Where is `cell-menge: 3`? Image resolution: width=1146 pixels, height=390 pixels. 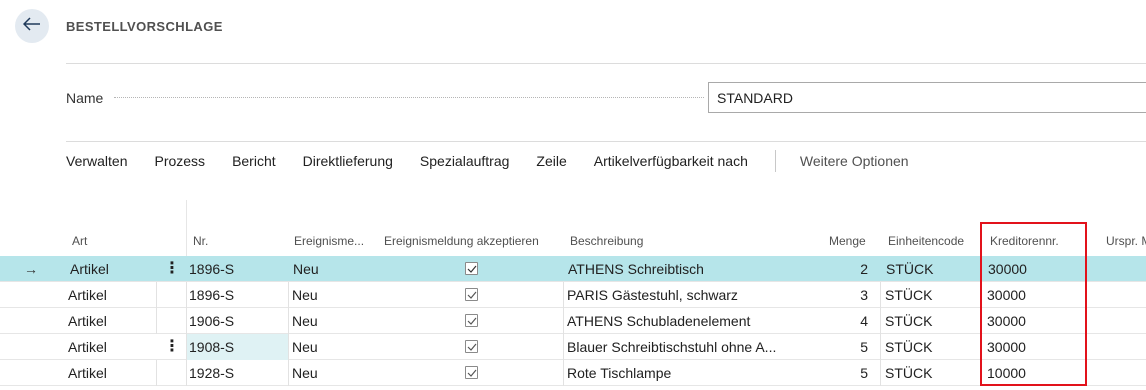
cell-menge: 3 is located at coordinates (824, 295).